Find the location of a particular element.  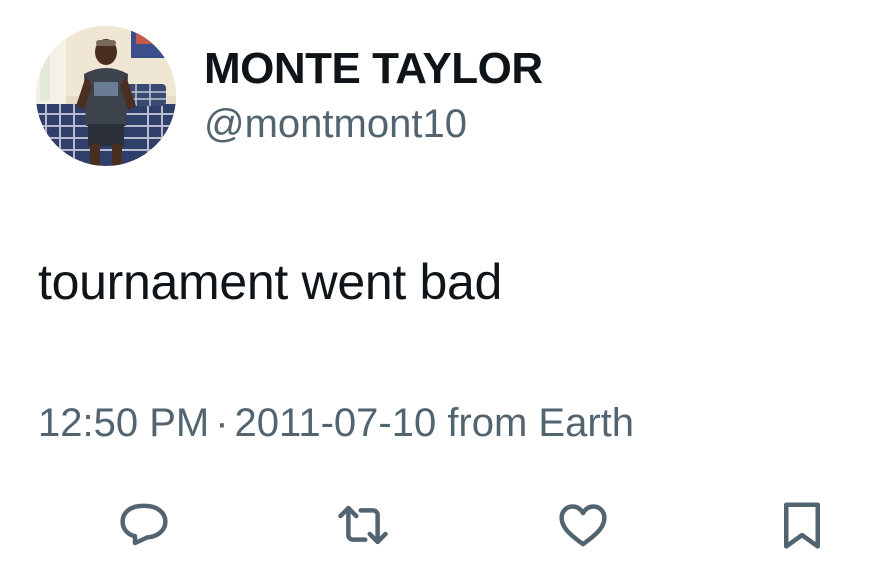

bookmark-icon is located at coordinates (802, 525).